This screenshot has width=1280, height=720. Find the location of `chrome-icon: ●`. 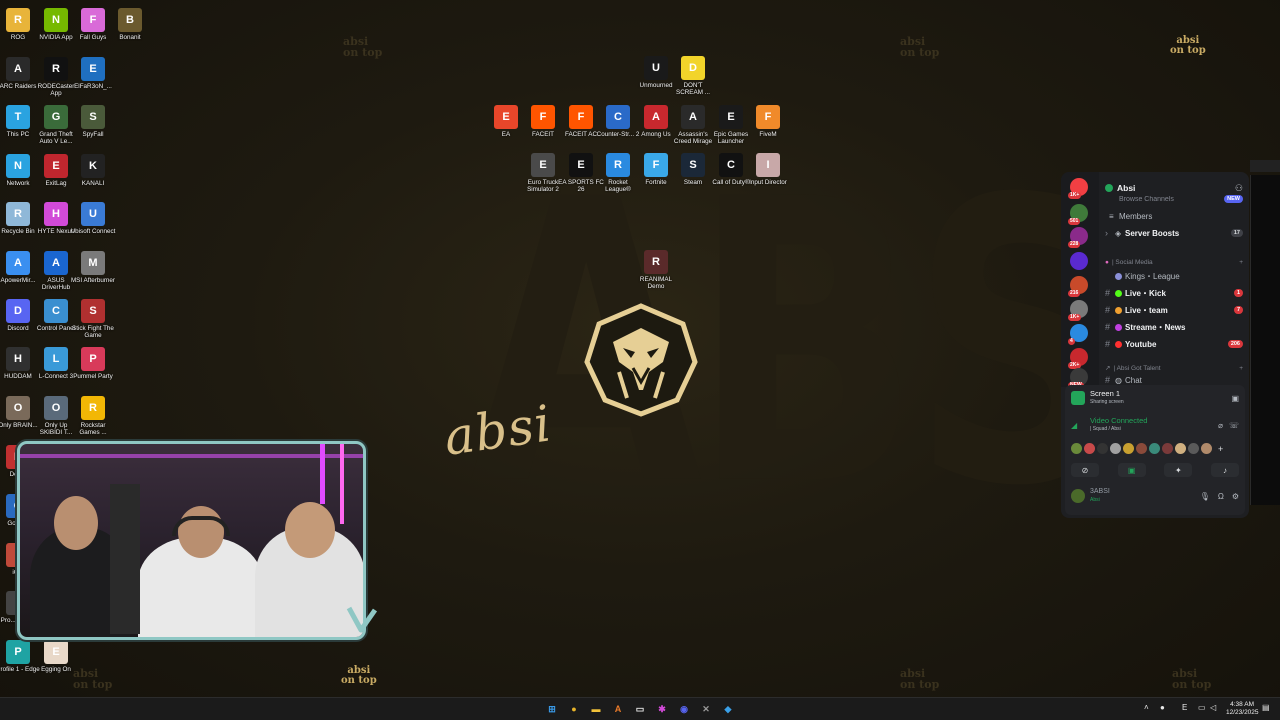

chrome-icon: ● is located at coordinates (574, 709).